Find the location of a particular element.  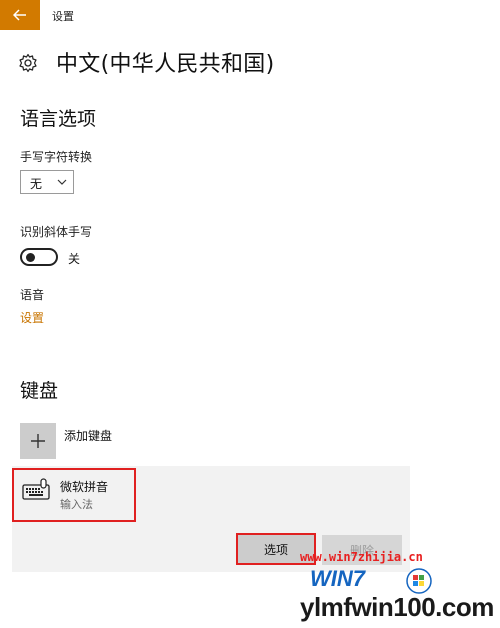

handwriting-conversion-dropdown: 无 is located at coordinates (47, 182).